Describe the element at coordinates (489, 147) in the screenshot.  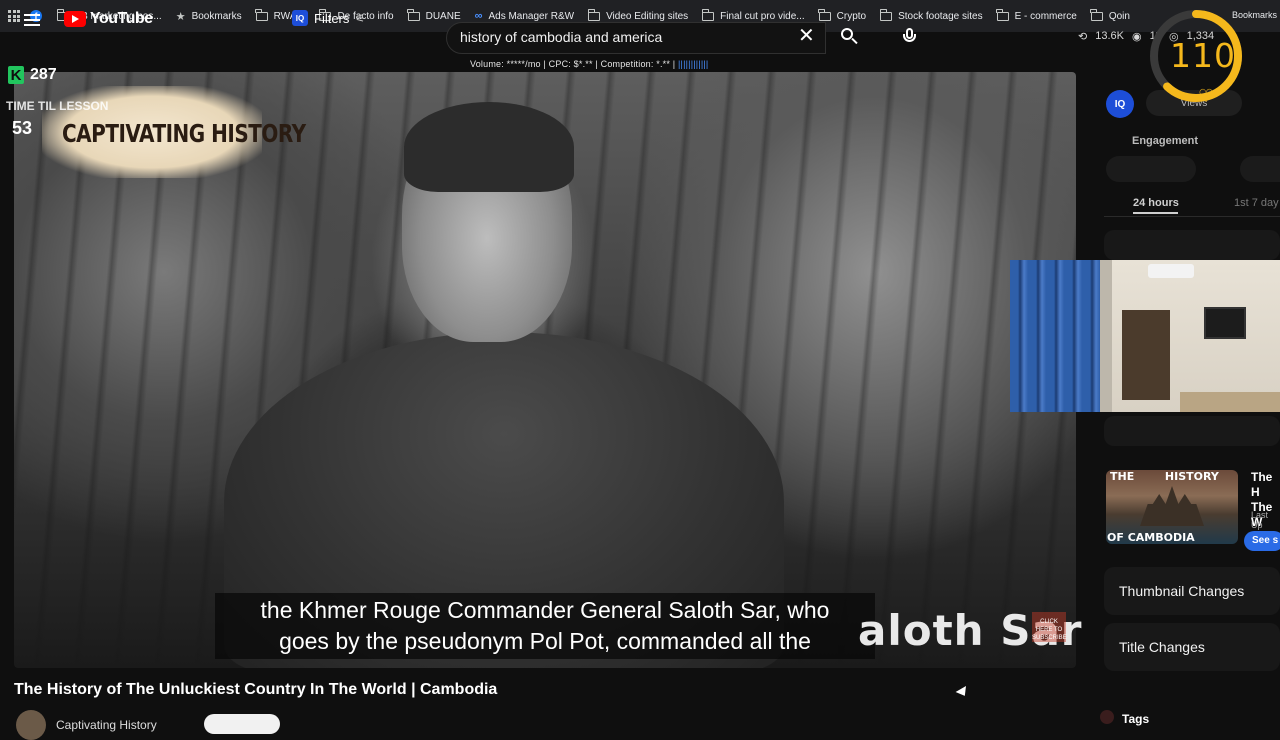
I see `video-figure-hair` at that location.